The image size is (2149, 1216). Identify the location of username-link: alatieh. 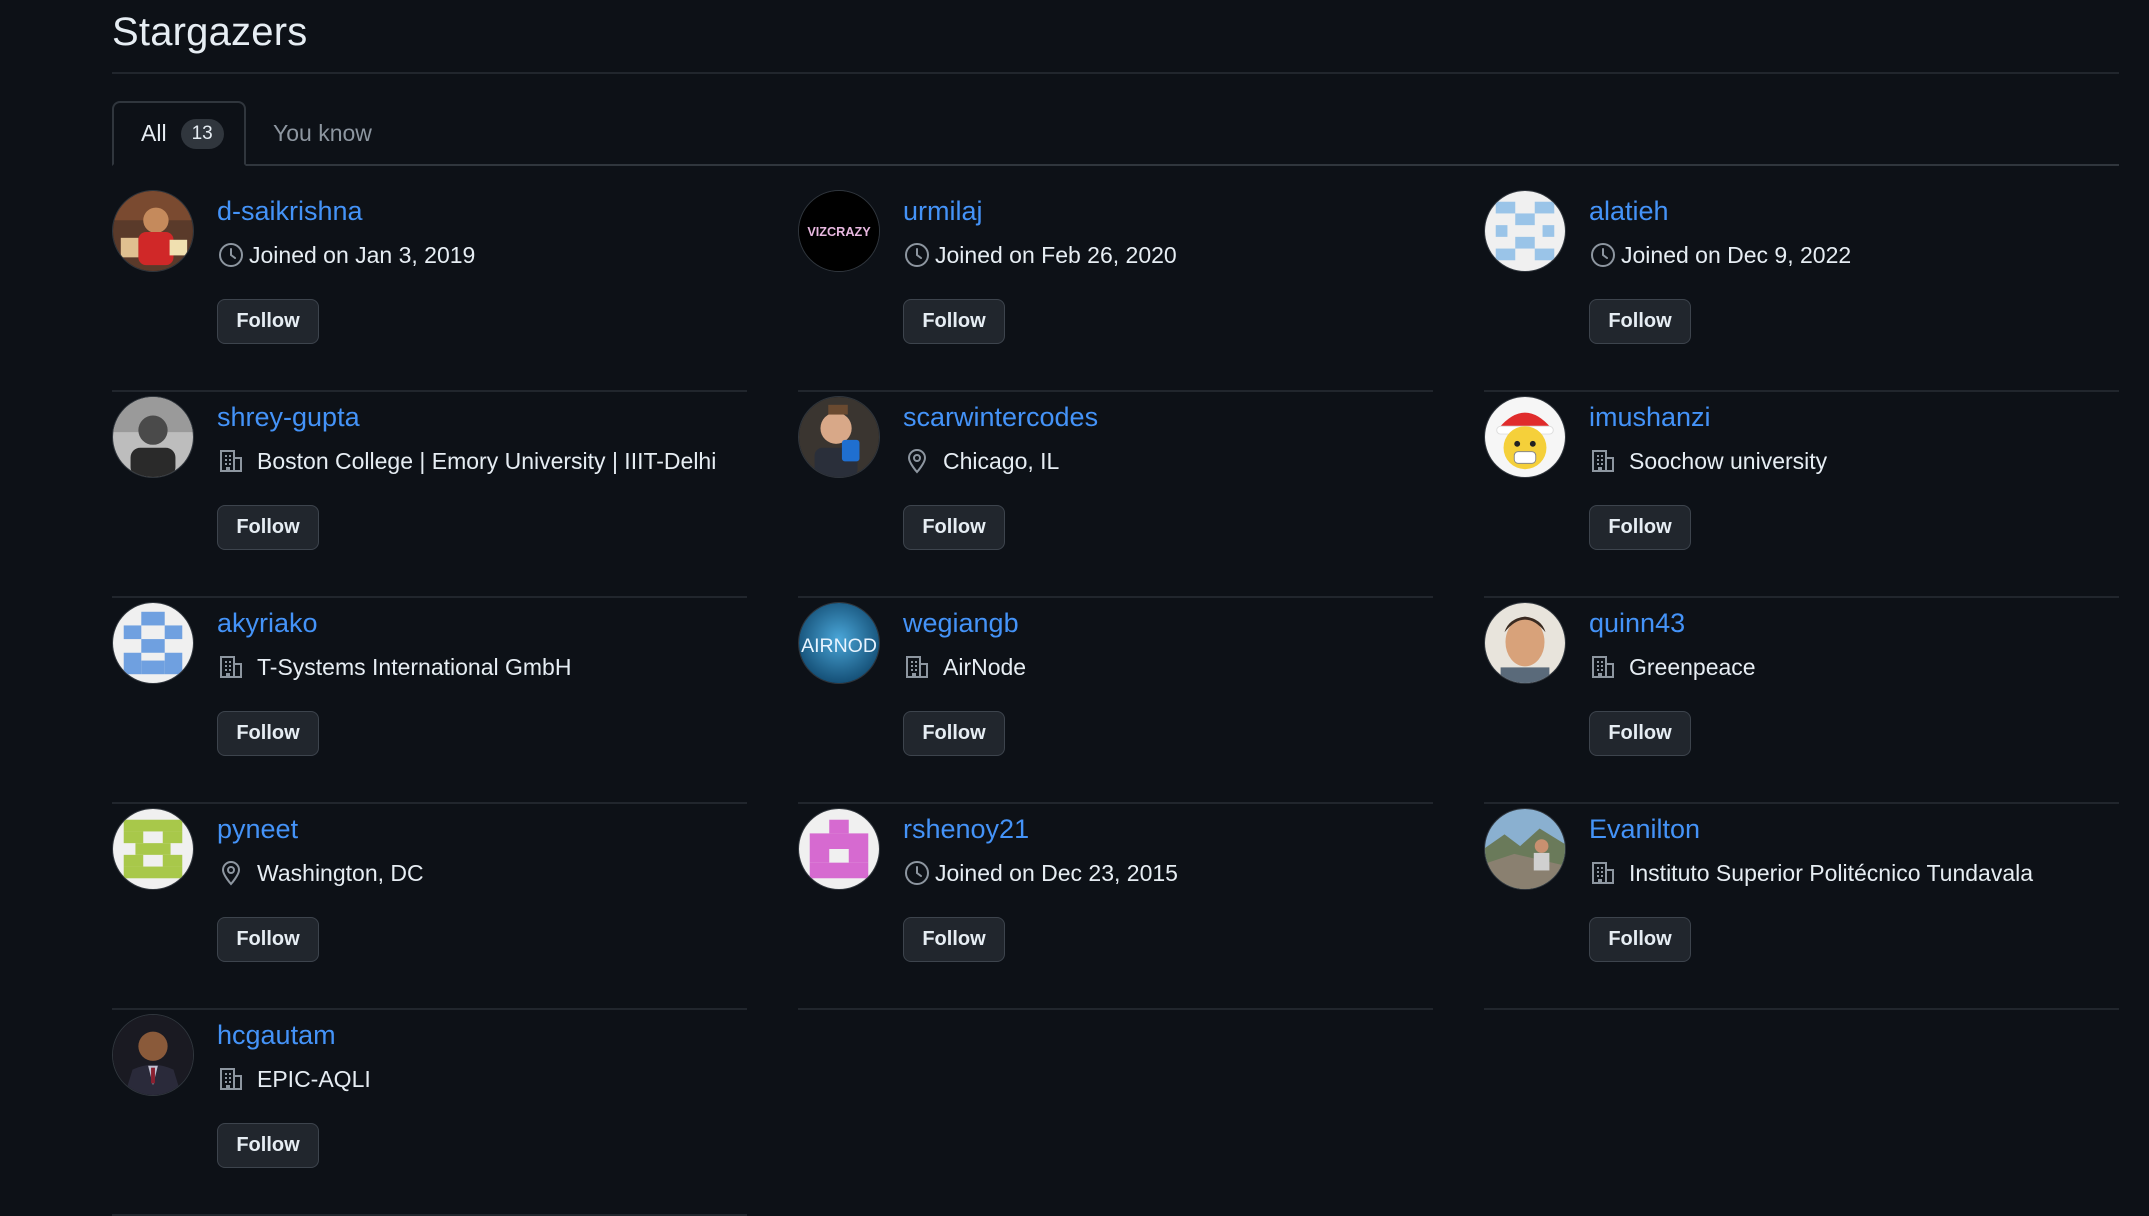
(1629, 211).